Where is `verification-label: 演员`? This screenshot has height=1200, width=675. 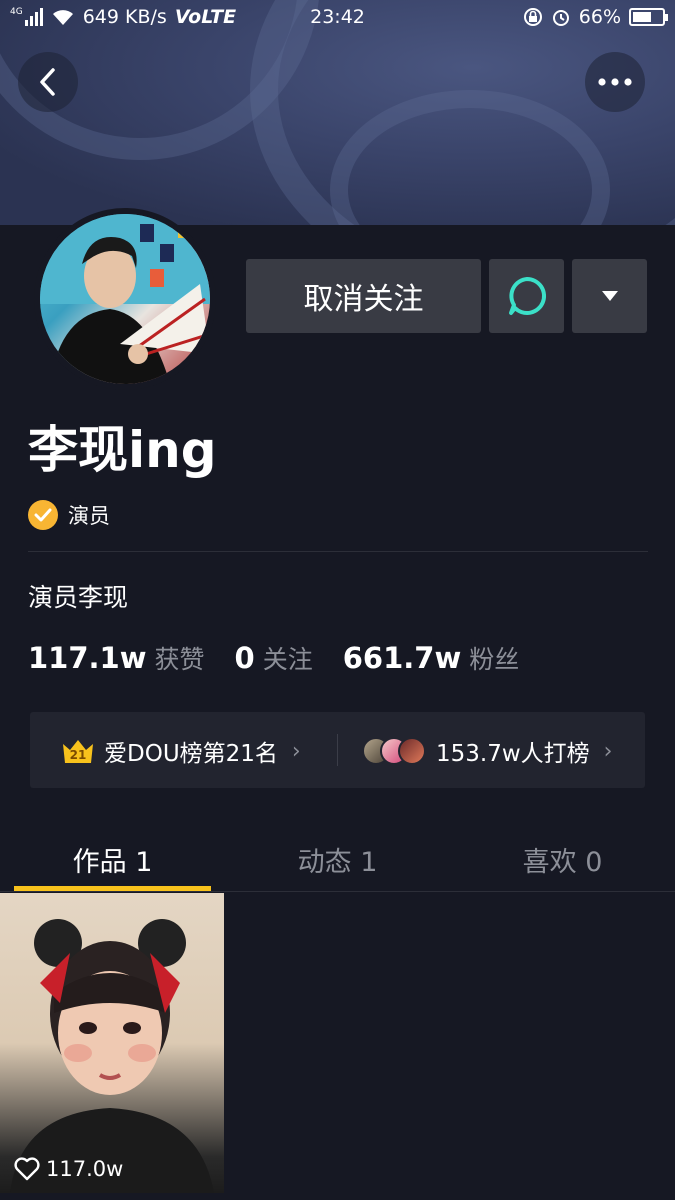 verification-label: 演员 is located at coordinates (89, 516).